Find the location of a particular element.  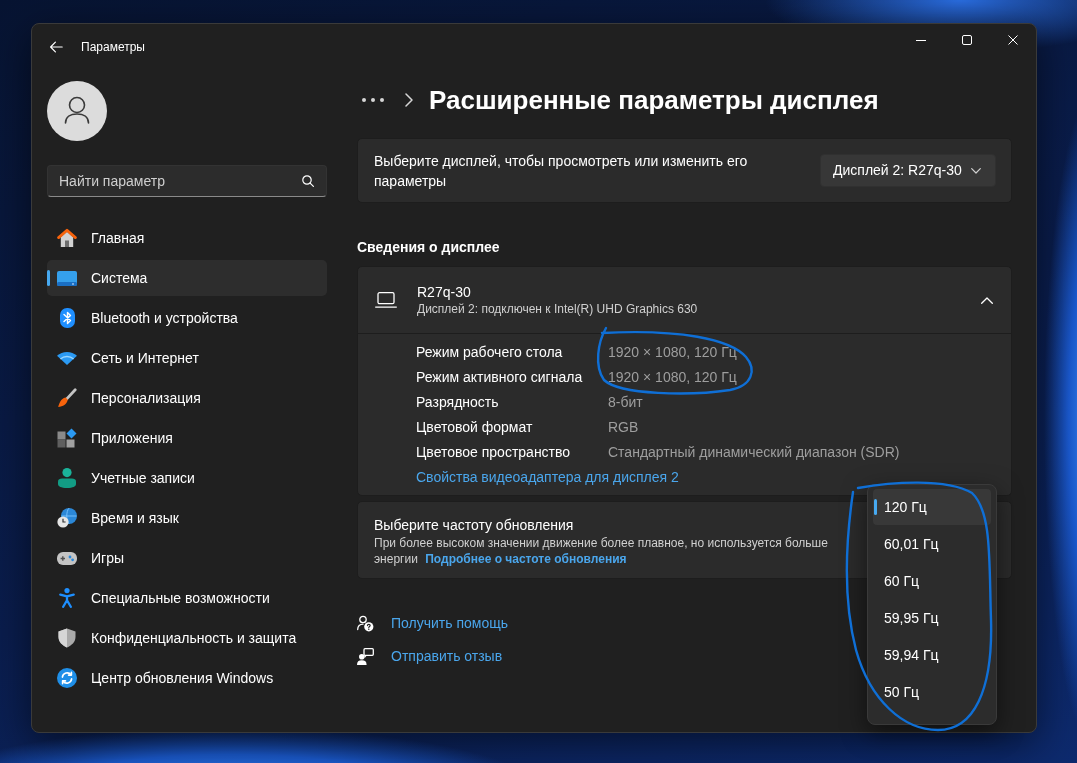

accessibility-icon is located at coordinates (67, 598).